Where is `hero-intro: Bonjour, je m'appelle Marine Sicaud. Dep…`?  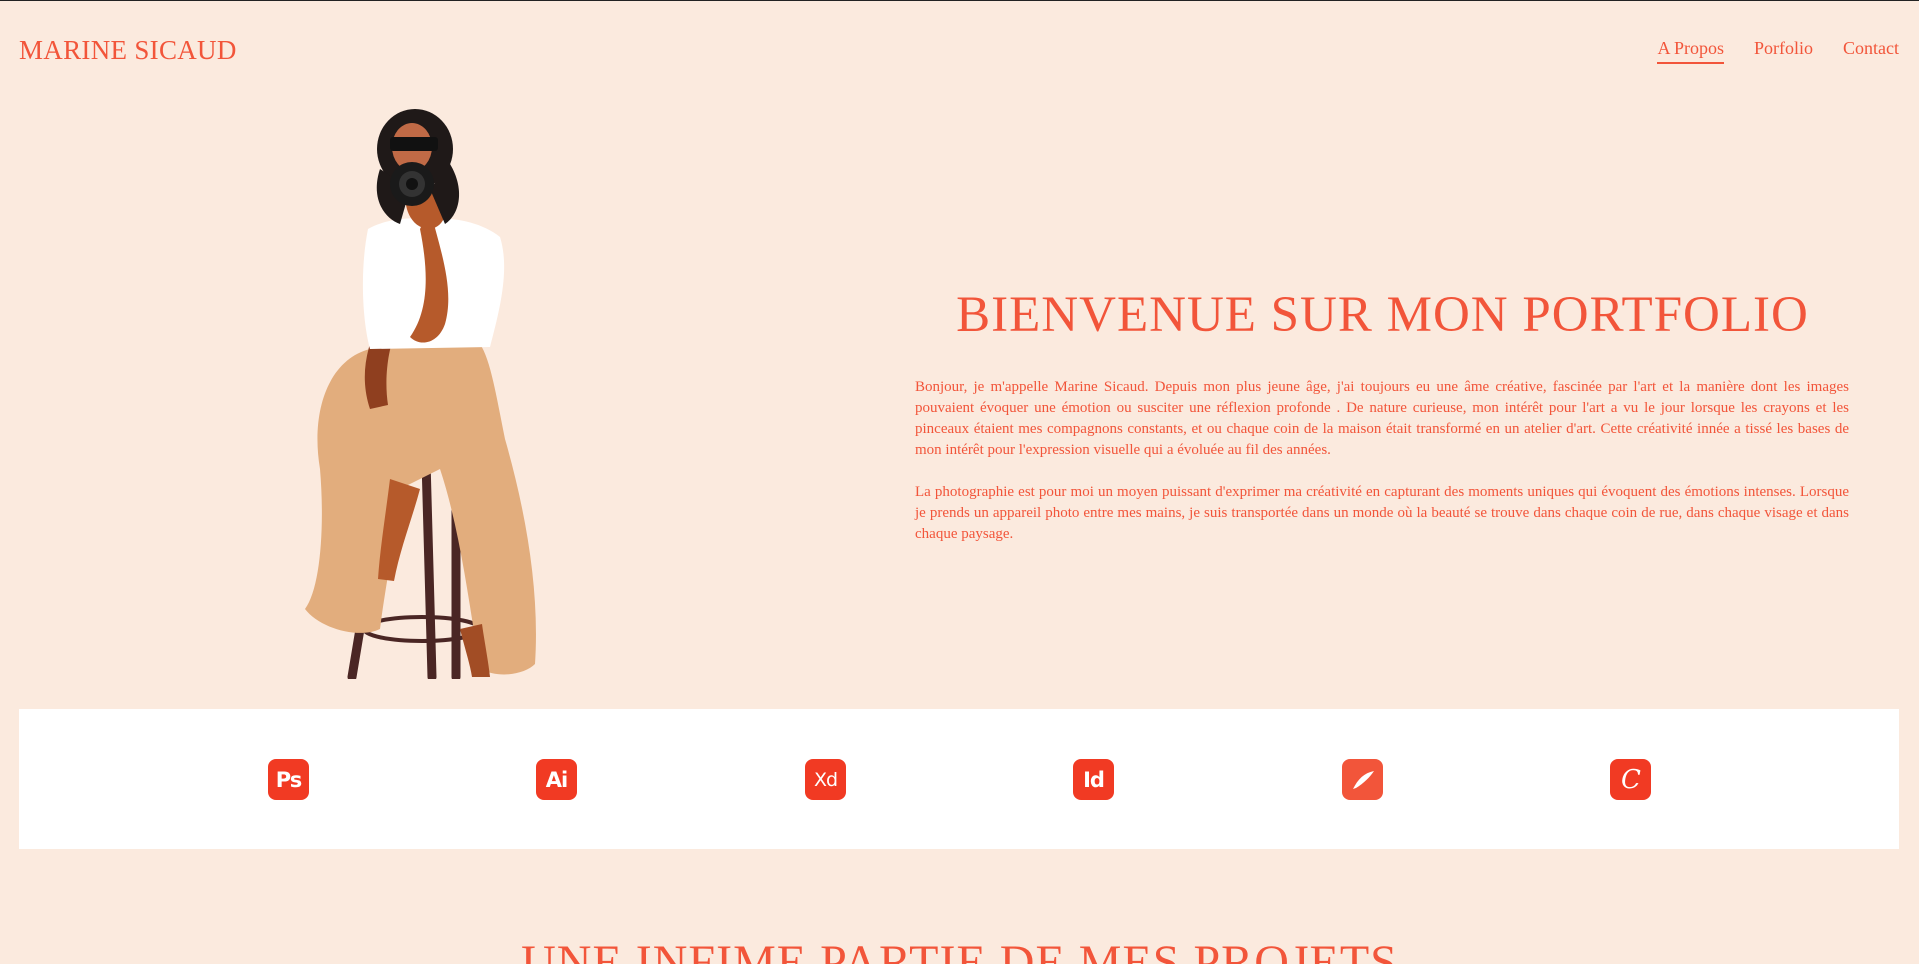
hero-intro: Bonjour, je m'appelle Marine Sicaud. Dep… is located at coordinates (1382, 471).